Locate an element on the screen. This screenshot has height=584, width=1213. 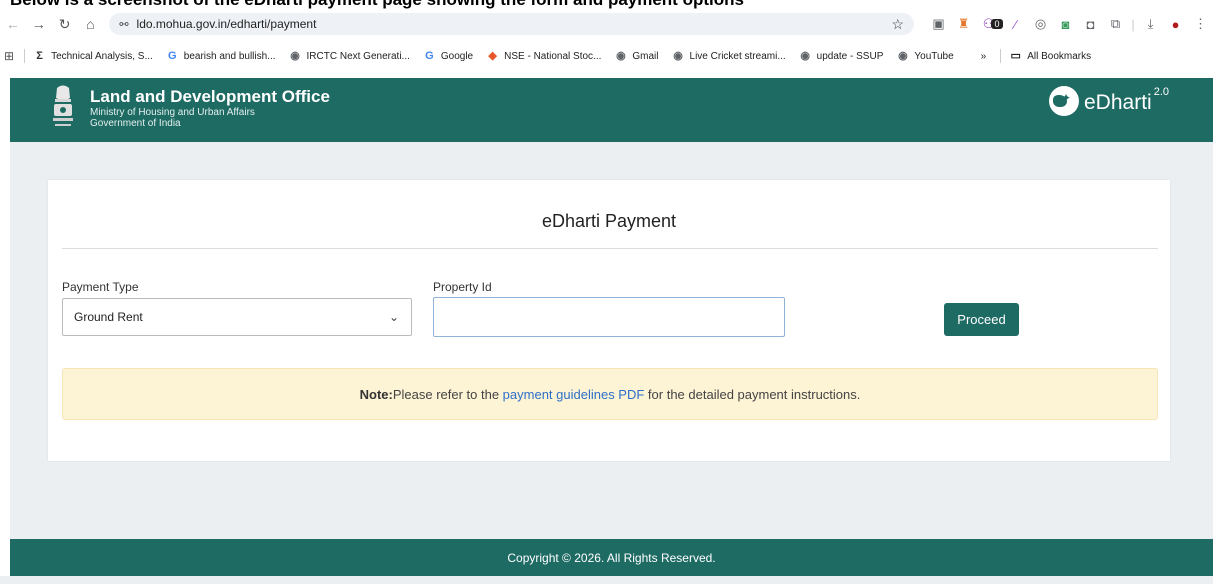
extension-badge: 0 is located at coordinates (997, 24).